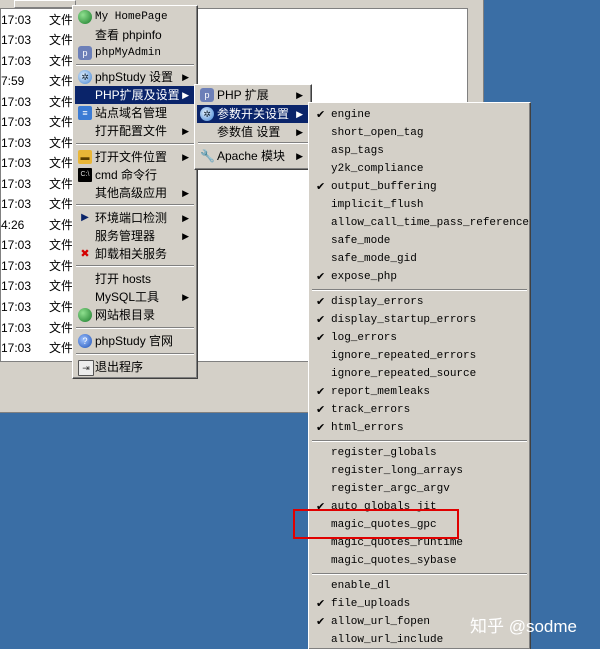 The image size is (600, 649). Describe the element at coordinates (419, 489) in the screenshot. I see `php-switch-item: register_argc_argv` at that location.